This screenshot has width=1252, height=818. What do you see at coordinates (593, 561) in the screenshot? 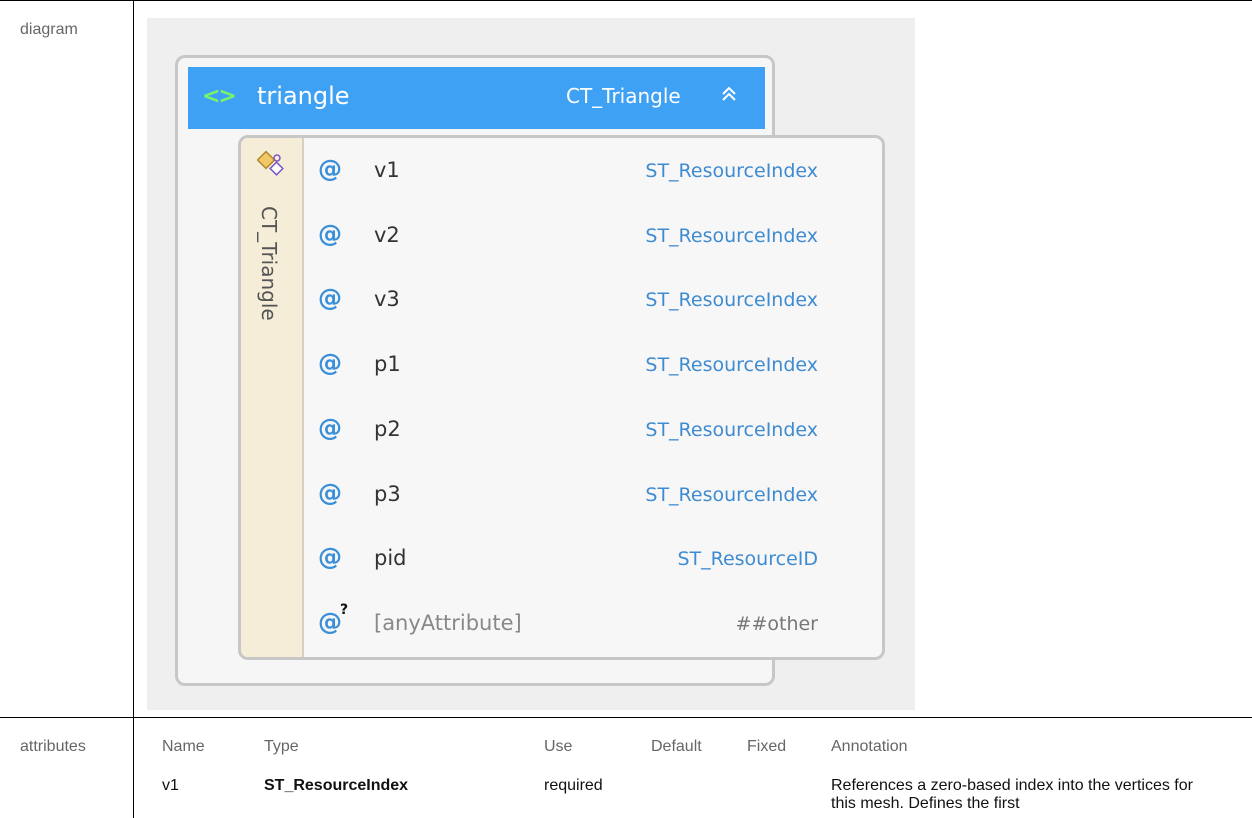
I see `attribute-row: @ pid ST_ResourceID` at bounding box center [593, 561].